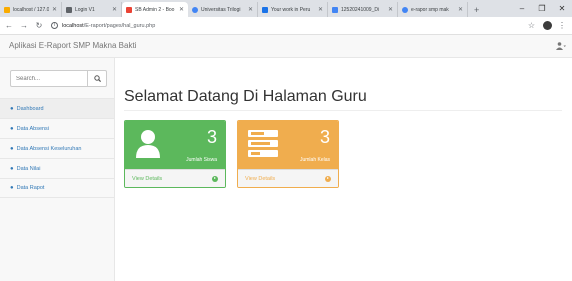 This screenshot has height=281, width=572. Describe the element at coordinates (30, 188) in the screenshot. I see `sidebar-item-label: Data Rapot` at that location.